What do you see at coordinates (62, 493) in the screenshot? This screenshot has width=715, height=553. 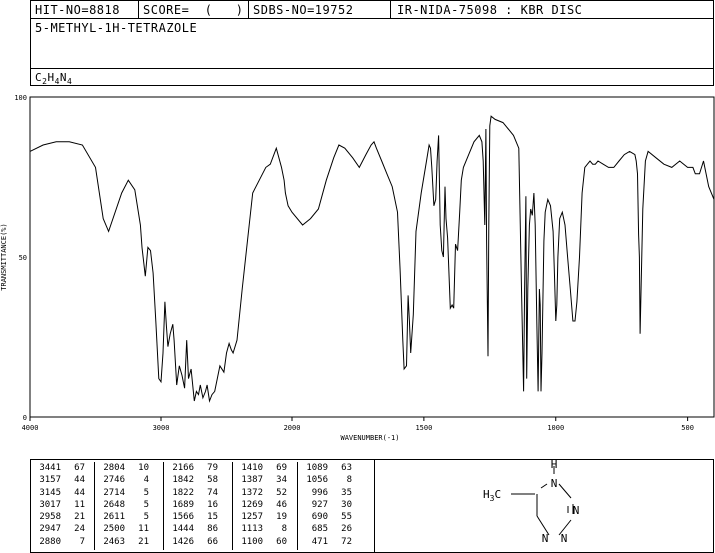 I see `peak-row: 3145 44` at bounding box center [62, 493].